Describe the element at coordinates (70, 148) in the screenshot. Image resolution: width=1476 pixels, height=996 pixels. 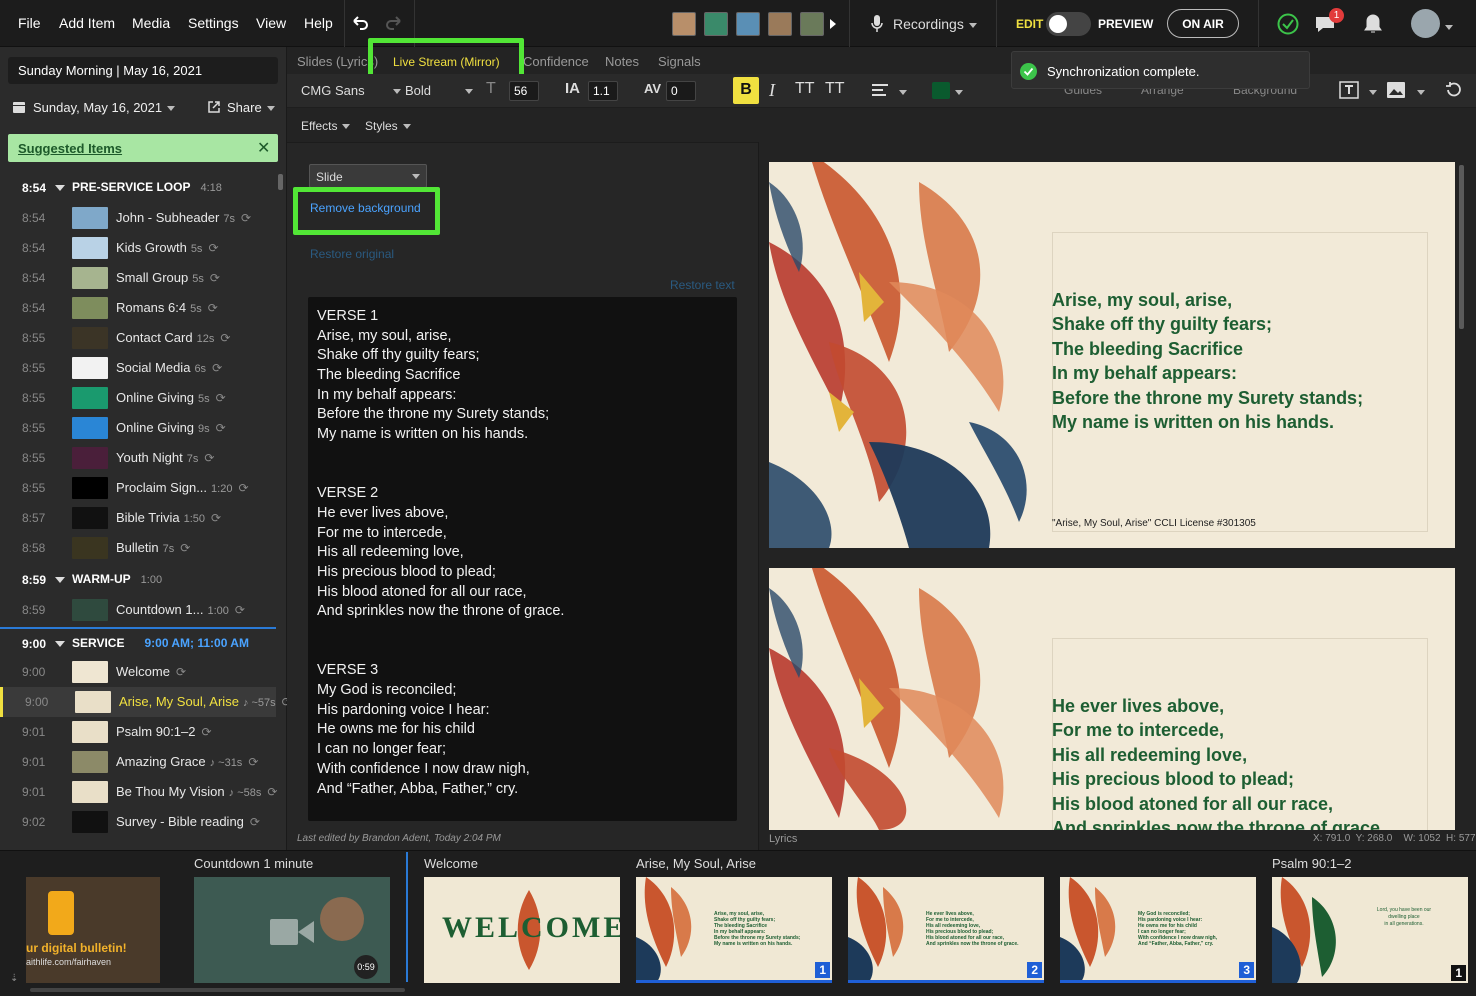
I see `suggested-items-link: Suggested Items` at that location.